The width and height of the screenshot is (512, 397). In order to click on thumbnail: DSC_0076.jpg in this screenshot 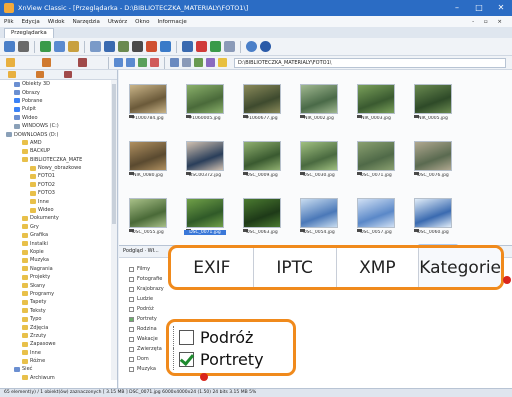, I will do `click(433, 162)`.